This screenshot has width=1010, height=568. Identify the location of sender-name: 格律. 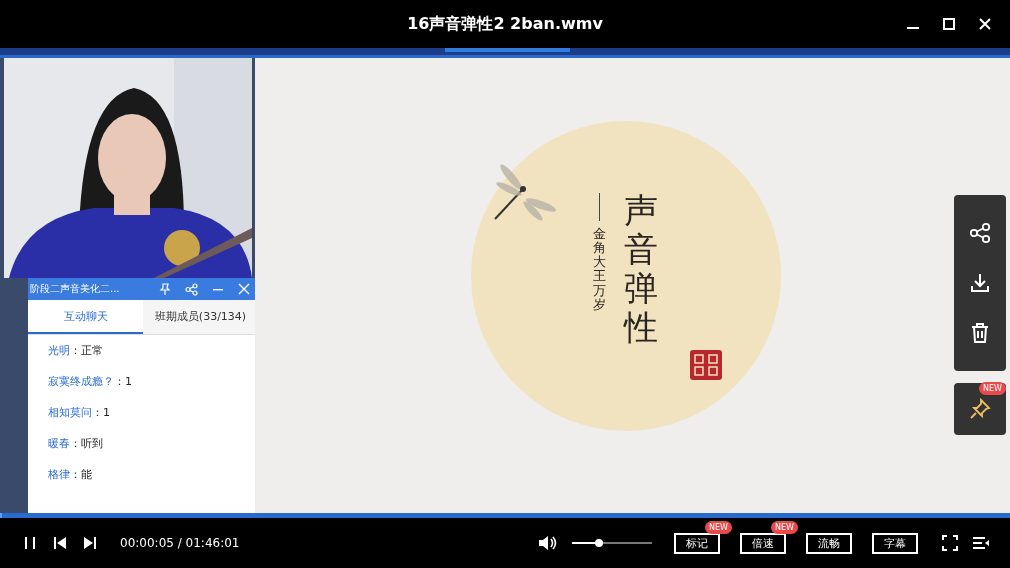
(59, 474).